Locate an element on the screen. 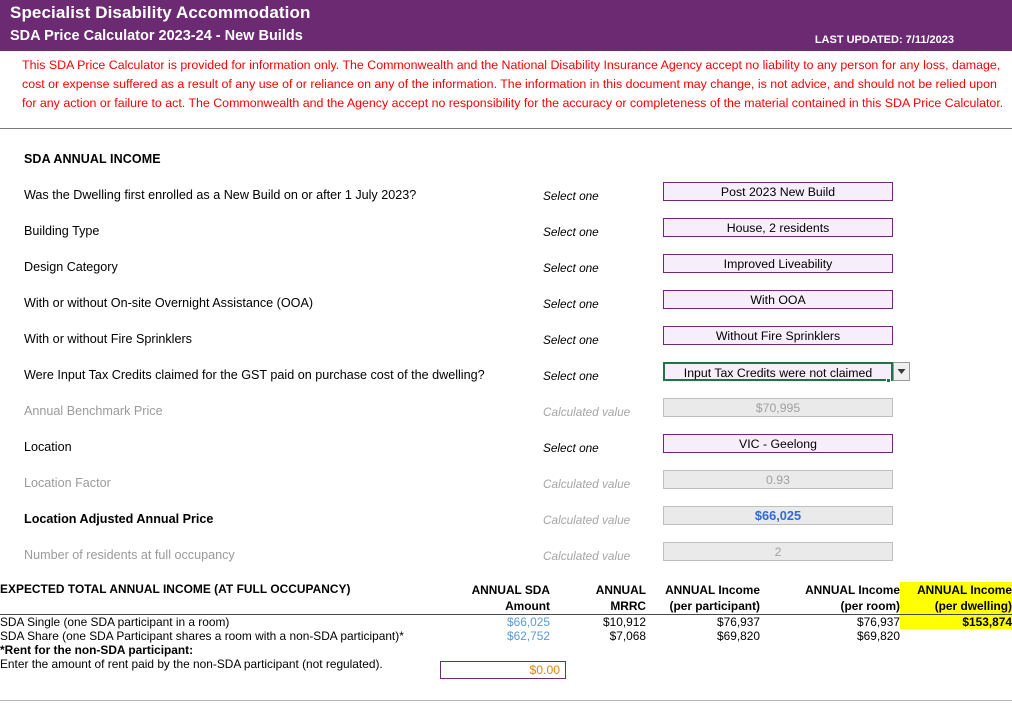  row-label: With or without Fire Sprinklers is located at coordinates (108, 339).